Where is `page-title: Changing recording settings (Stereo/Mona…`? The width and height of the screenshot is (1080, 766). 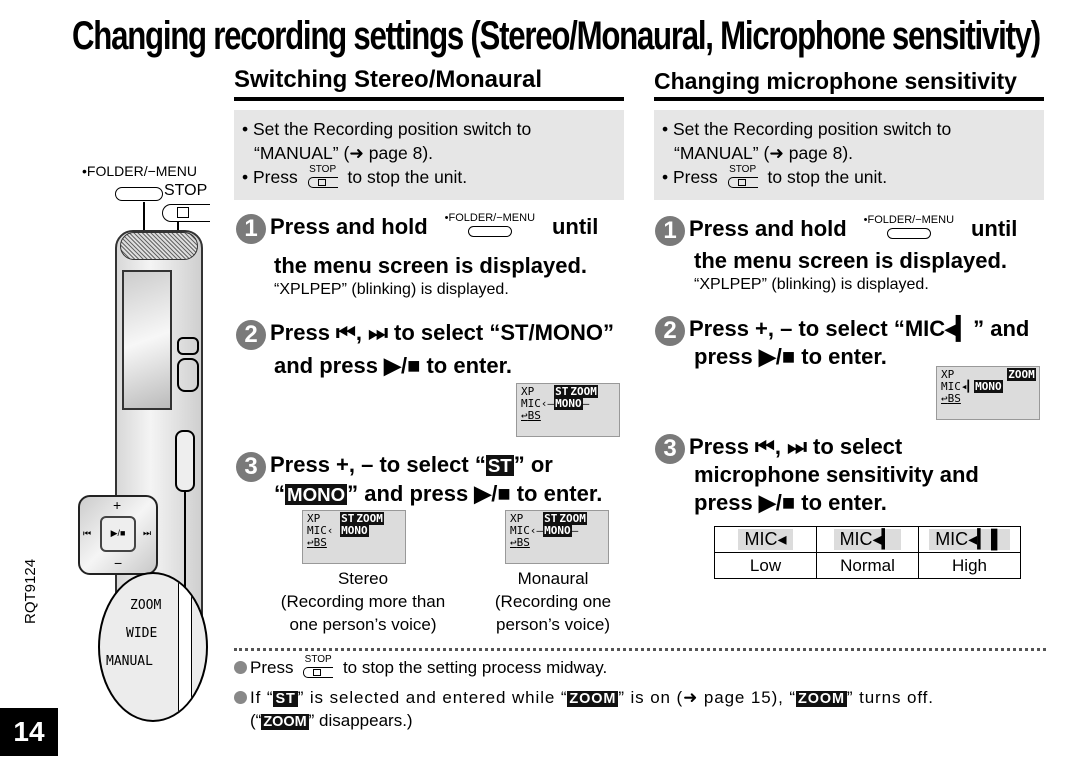 page-title: Changing recording settings (Stereo/Mona… is located at coordinates (556, 36).